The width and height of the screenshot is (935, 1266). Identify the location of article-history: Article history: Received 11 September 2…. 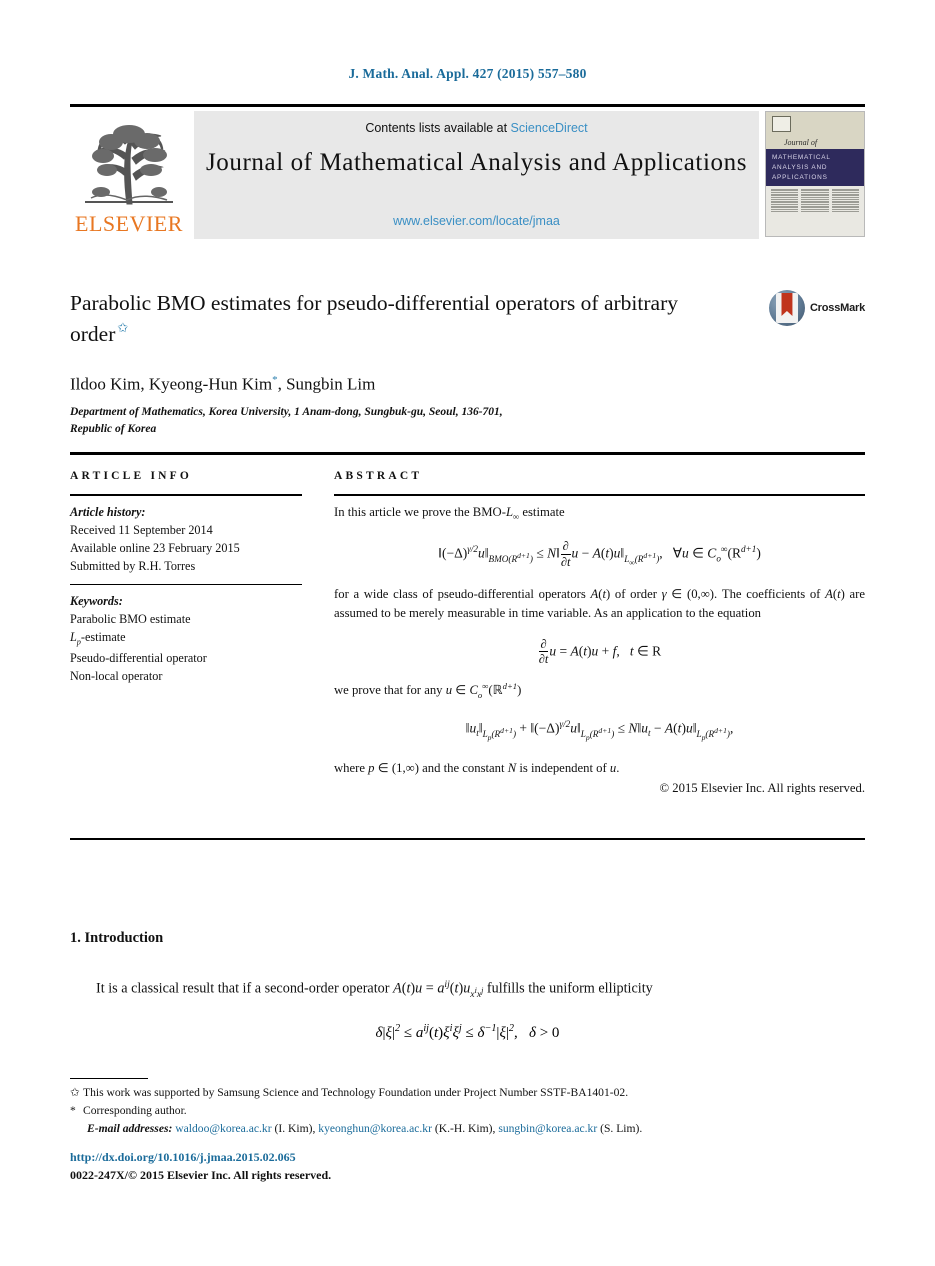
(186, 539).